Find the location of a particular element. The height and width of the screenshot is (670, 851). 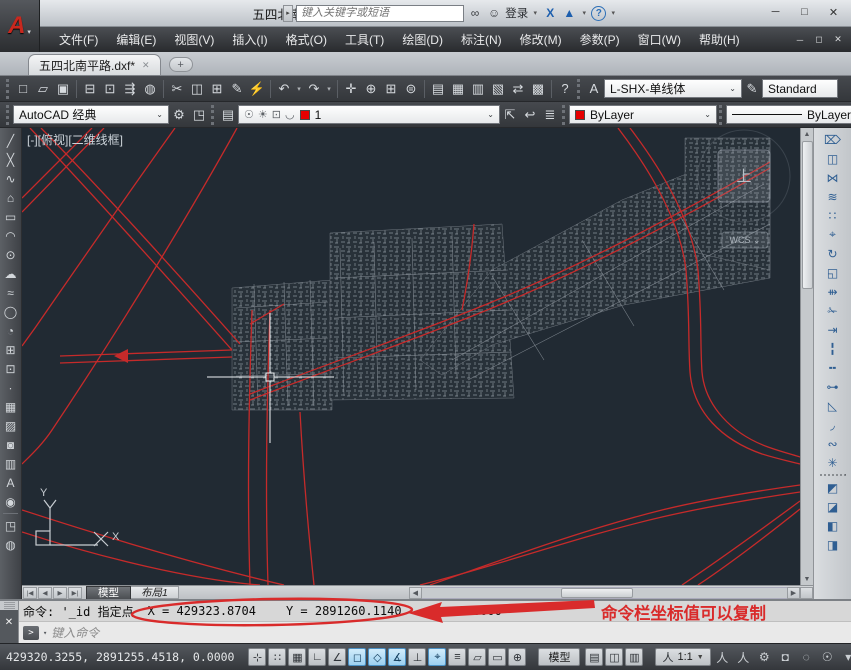

exchange-dropdown-icon: ▾ is located at coordinates (584, 13).